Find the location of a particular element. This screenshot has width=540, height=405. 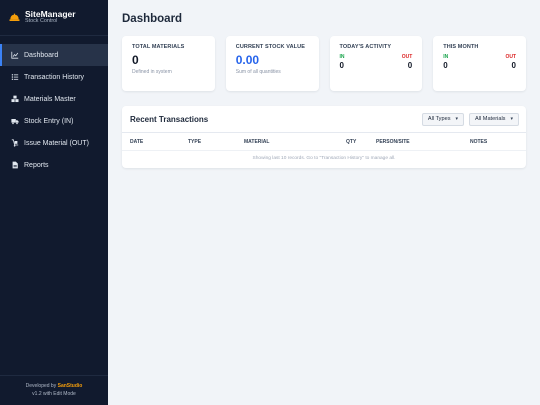

sidebar-item-label: Issue Material (OUT) is located at coordinates (56, 143).